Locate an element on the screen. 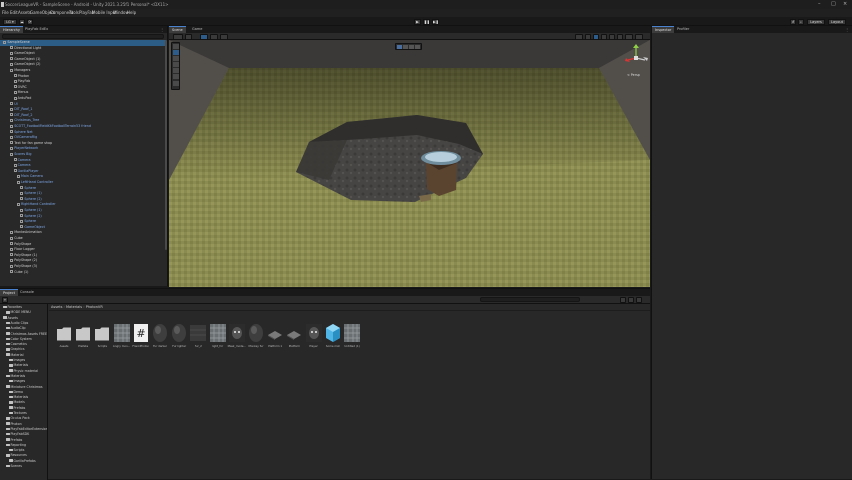  hierarchy-item-label: Camera is located at coordinates (24, 165).